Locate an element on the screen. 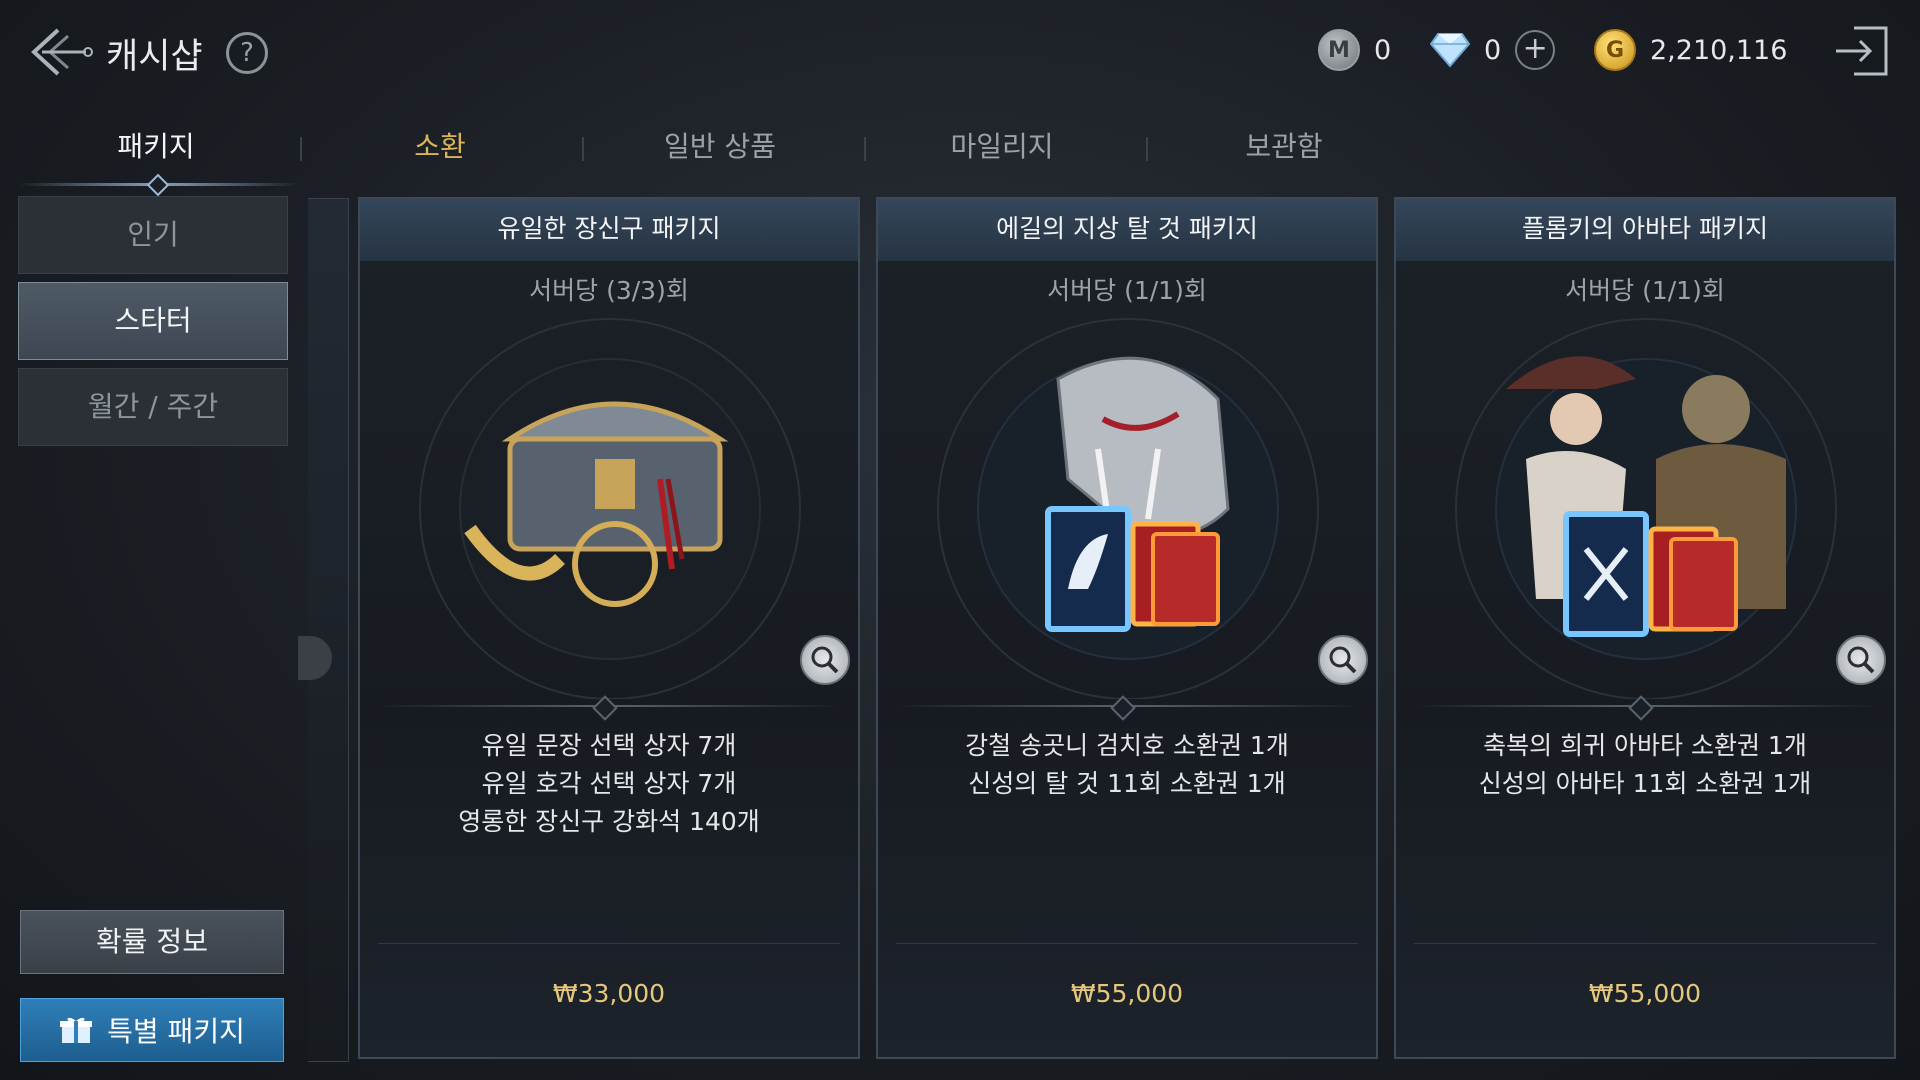  gold-value: 2,210,116 is located at coordinates (1719, 50).